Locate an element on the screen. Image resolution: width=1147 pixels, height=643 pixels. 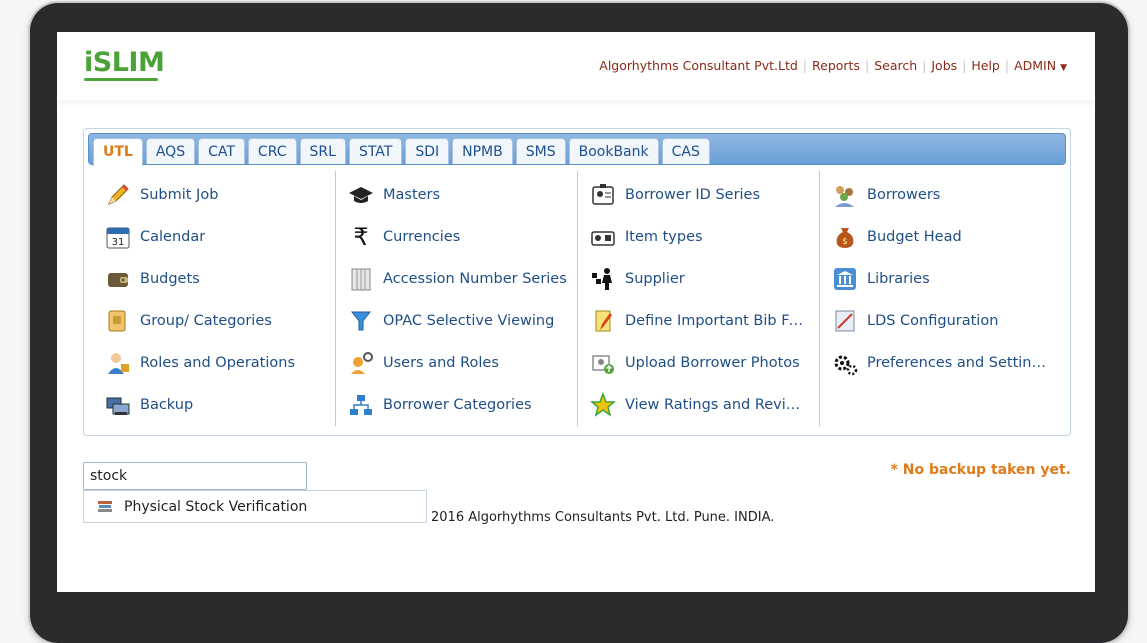
reports-link: Reports is located at coordinates (836, 65).